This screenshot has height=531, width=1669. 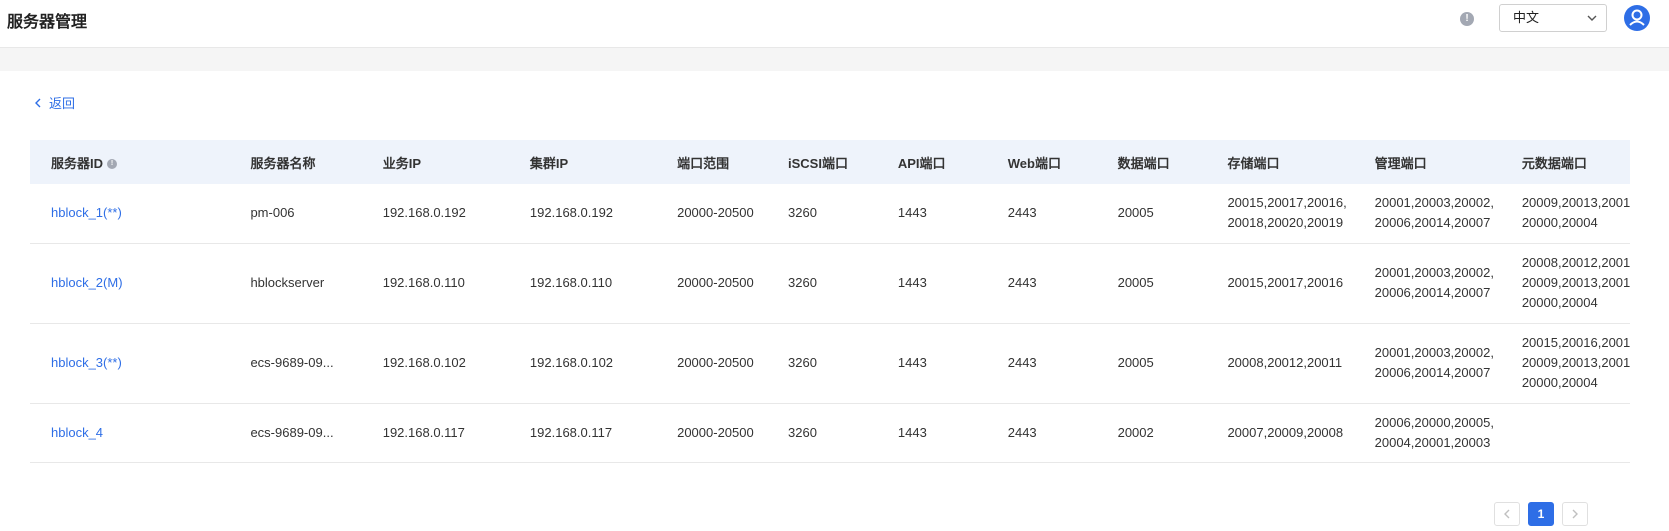 I want to click on back-label: 返回, so click(x=62, y=103).